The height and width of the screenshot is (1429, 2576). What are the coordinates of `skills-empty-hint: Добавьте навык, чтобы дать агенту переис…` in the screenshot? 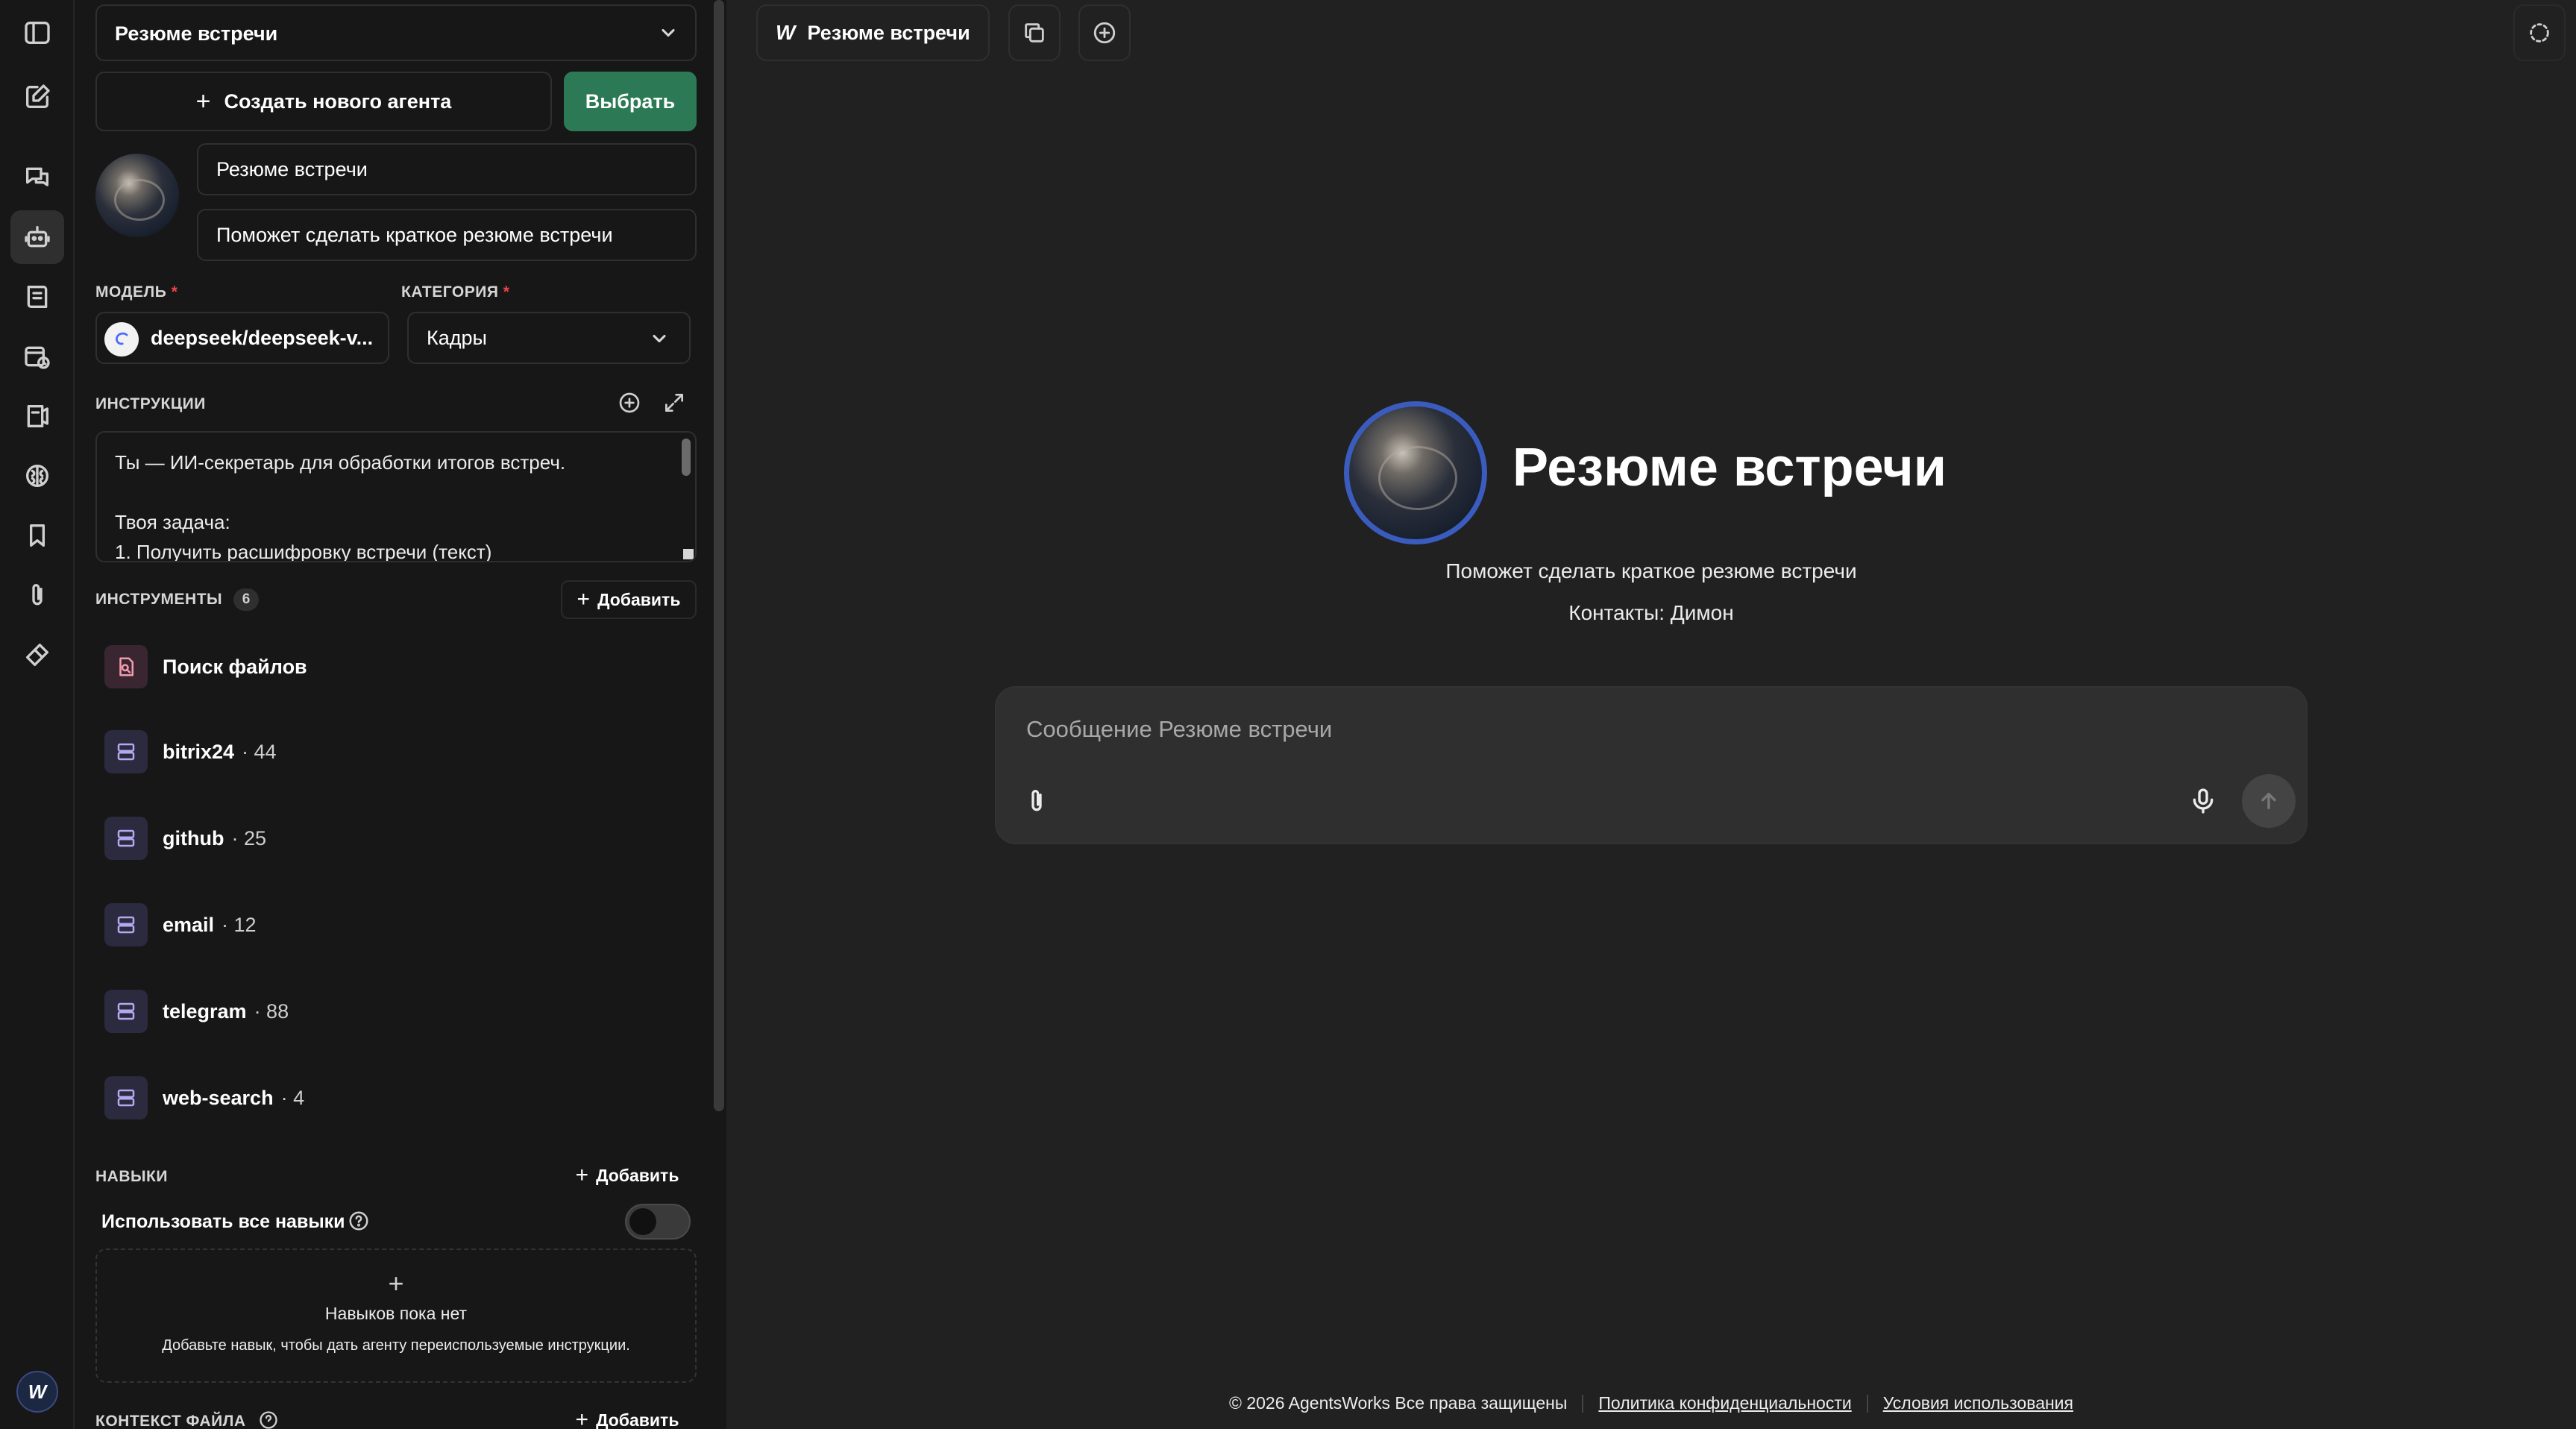 It's located at (396, 1345).